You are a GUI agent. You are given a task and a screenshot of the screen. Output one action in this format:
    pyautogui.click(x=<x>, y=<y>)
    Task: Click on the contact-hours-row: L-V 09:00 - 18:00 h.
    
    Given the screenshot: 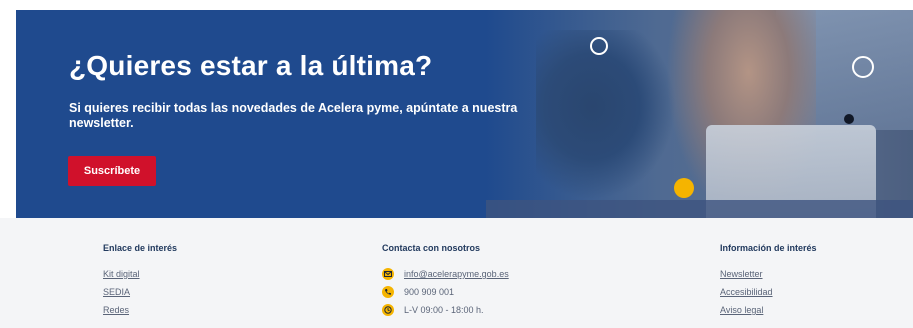 What is the action you would take?
    pyautogui.click(x=445, y=310)
    